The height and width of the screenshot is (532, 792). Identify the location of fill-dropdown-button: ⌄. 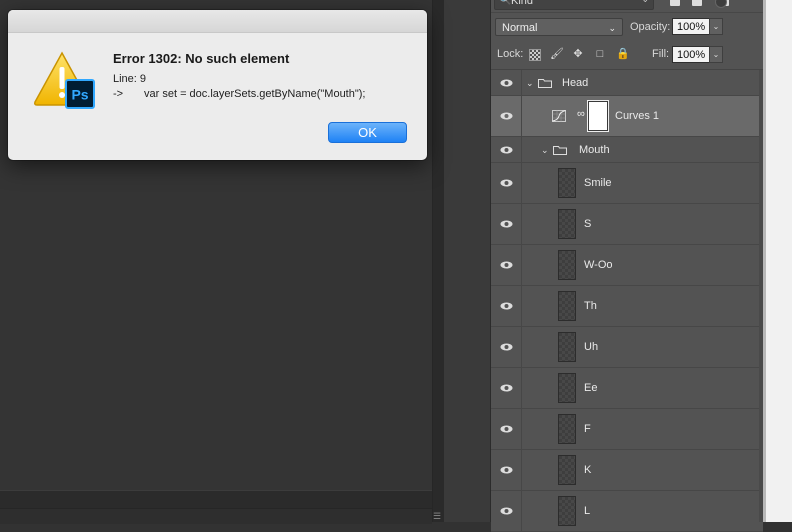
(716, 54).